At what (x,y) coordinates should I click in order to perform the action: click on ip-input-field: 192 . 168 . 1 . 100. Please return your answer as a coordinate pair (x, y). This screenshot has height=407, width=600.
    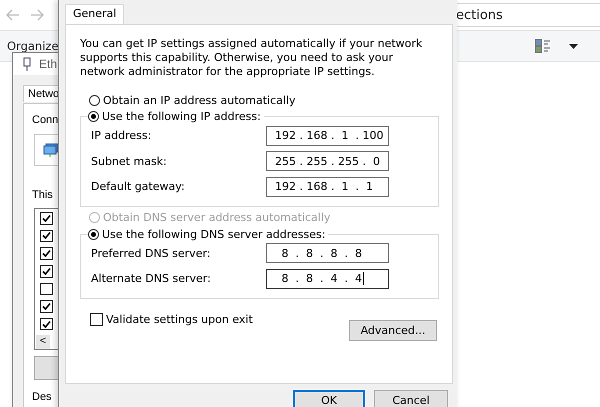
    Looking at the image, I should click on (327, 136).